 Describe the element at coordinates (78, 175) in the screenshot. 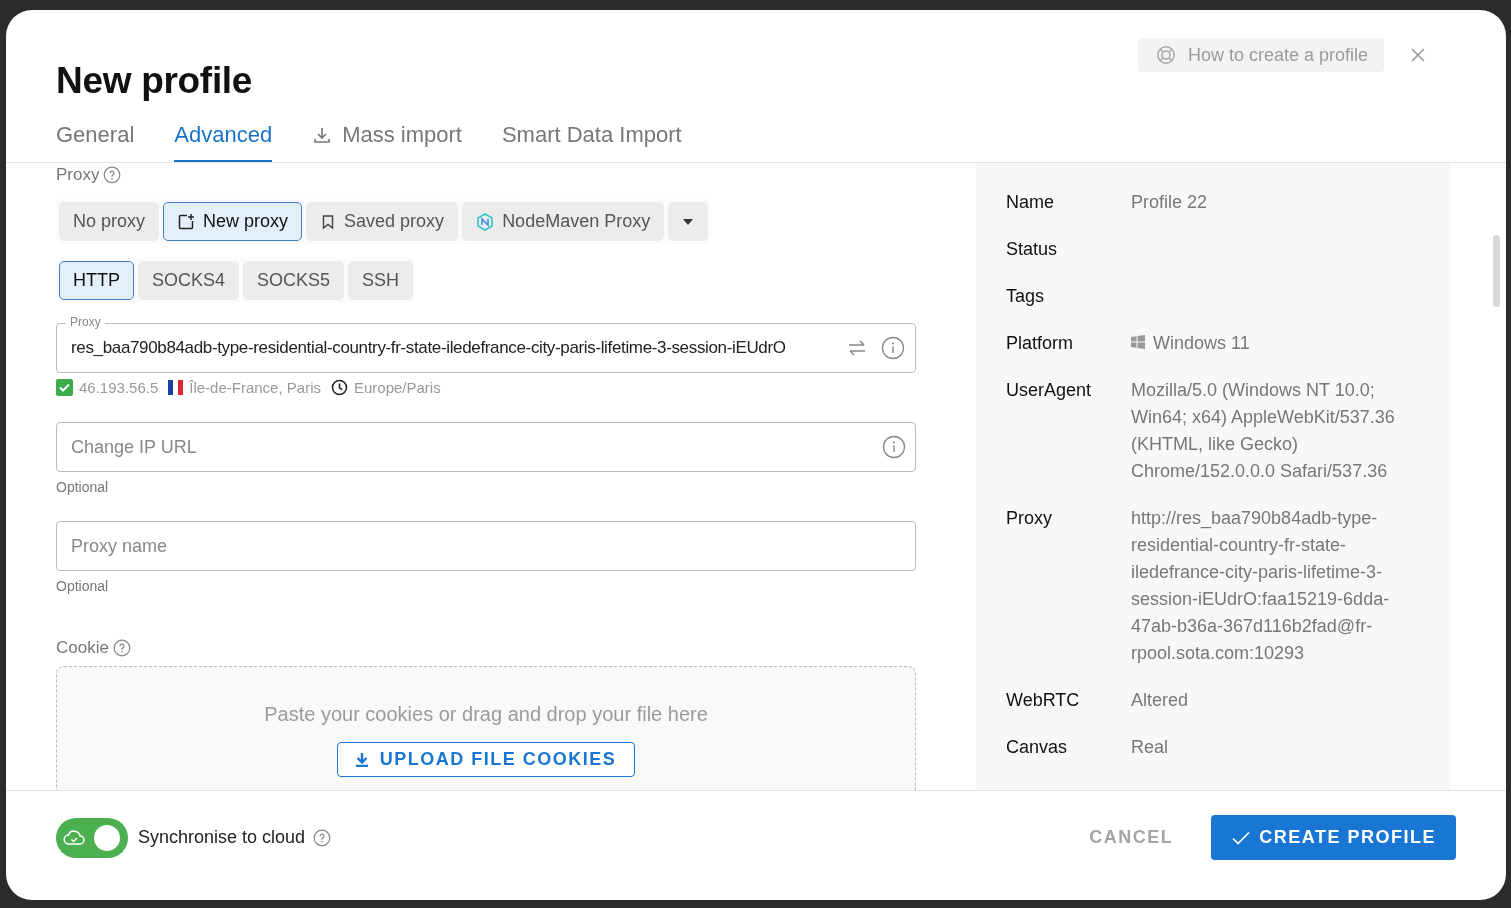

I see `section-label: Proxy` at that location.